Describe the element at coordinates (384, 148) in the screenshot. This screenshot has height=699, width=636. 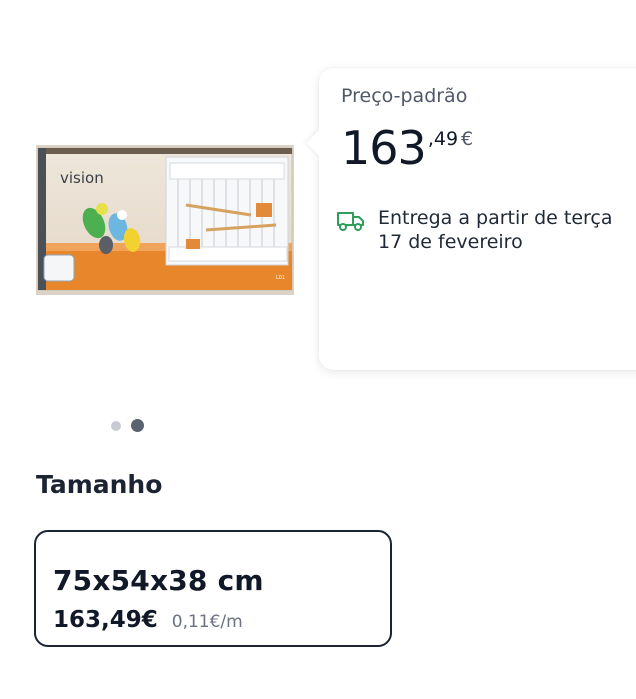
I see `price-integer: 163` at that location.